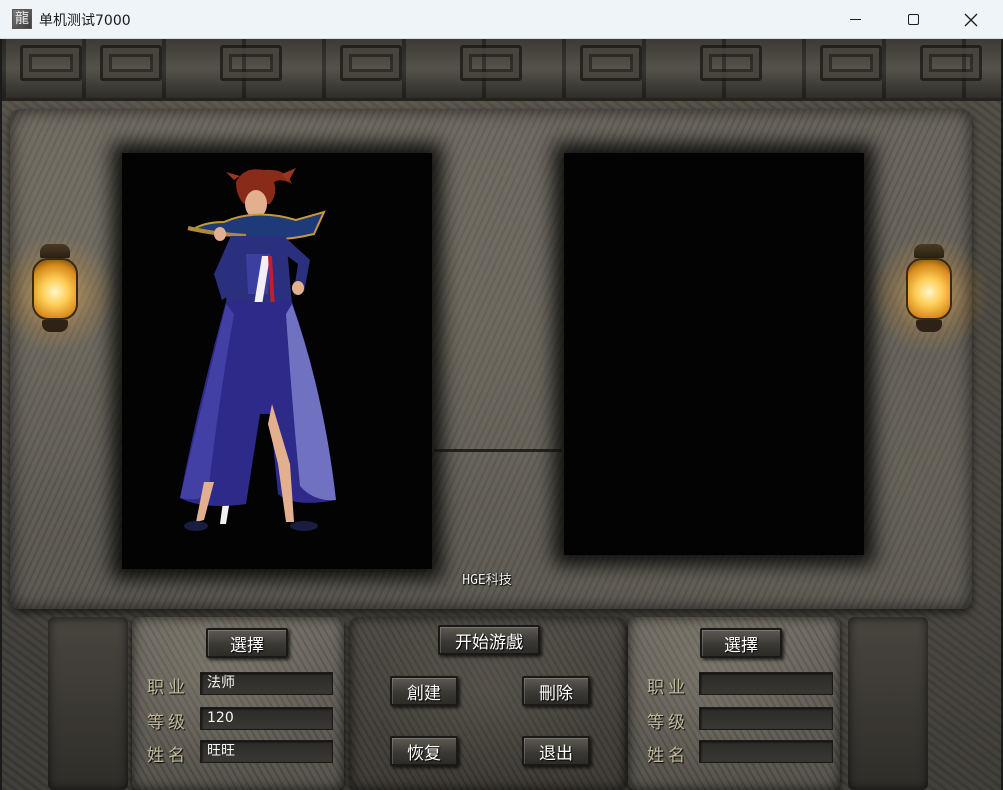  What do you see at coordinates (59, 294) in the screenshot?
I see `lantern-left-icon` at bounding box center [59, 294].